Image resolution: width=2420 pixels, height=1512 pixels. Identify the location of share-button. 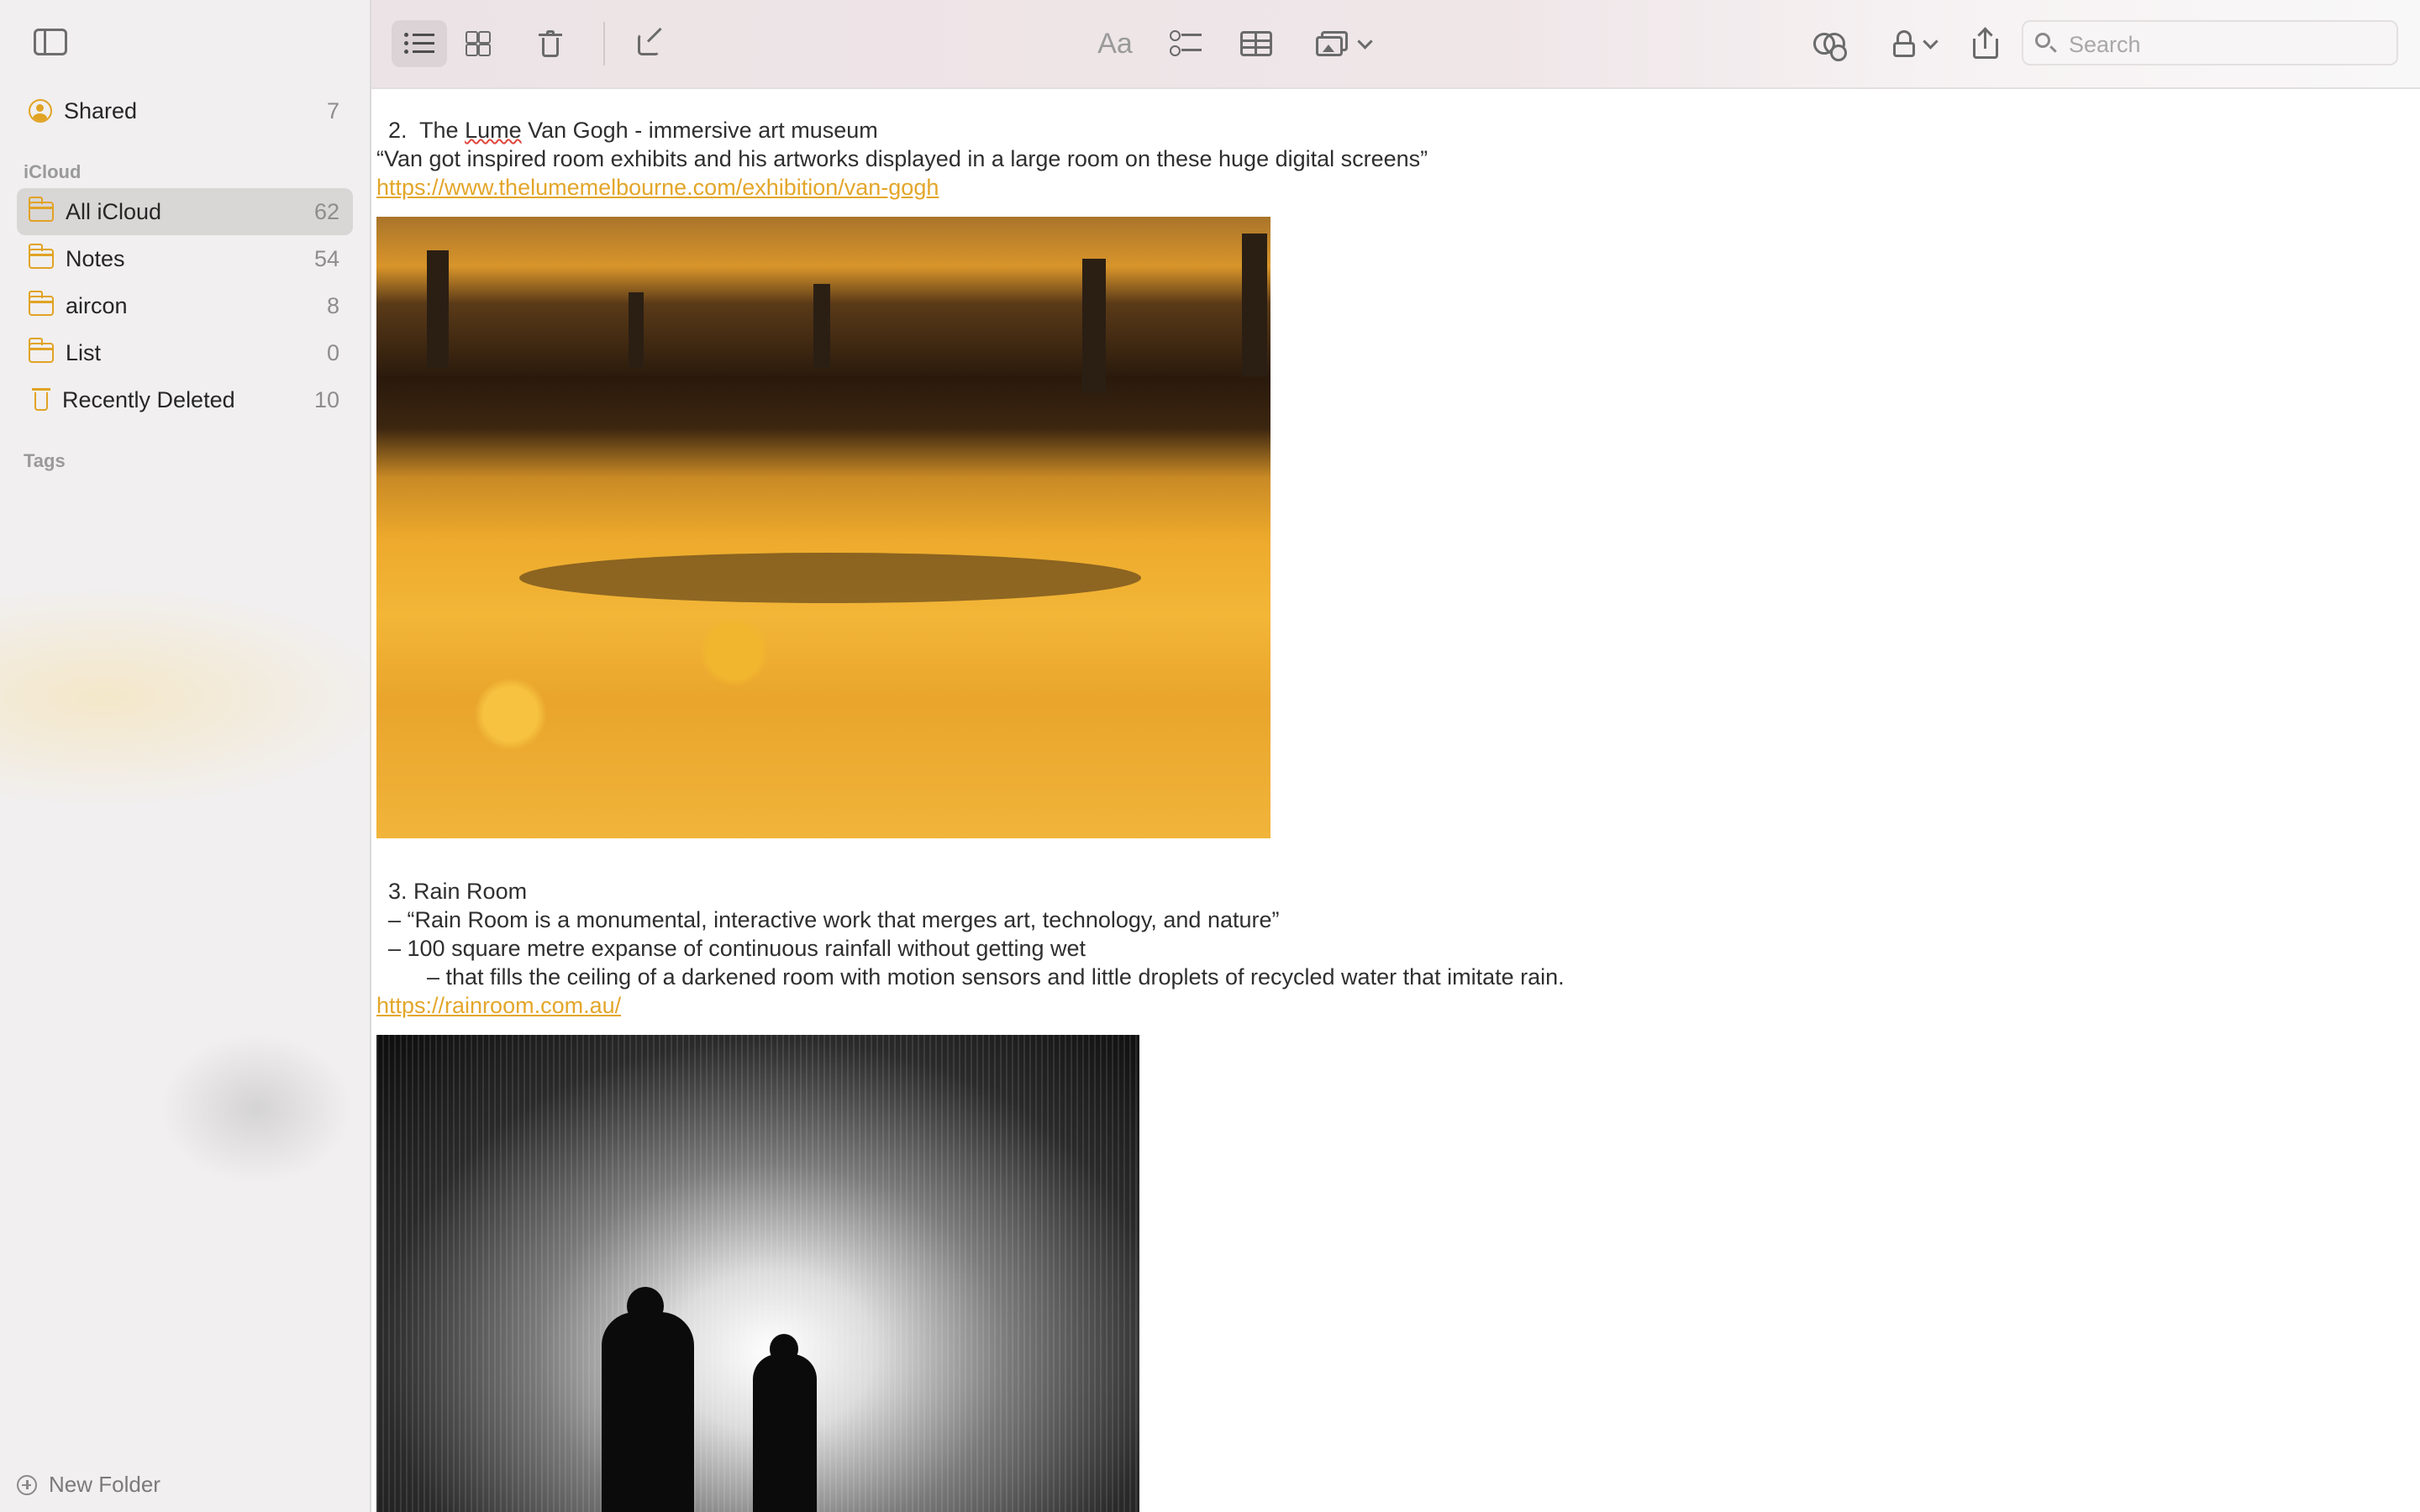
(1985, 43).